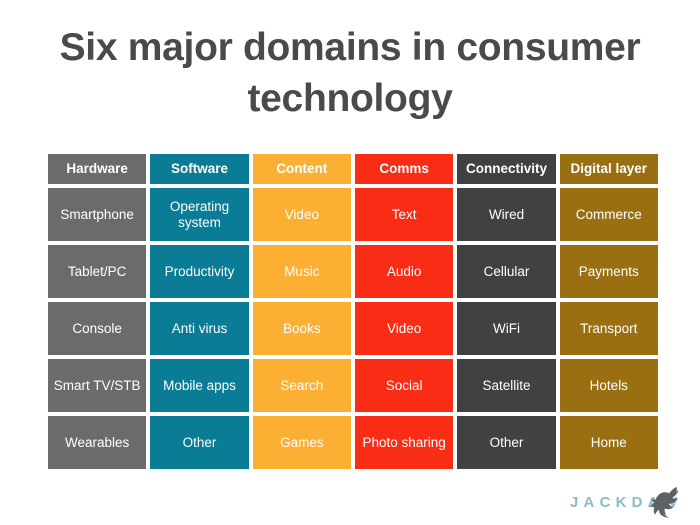 The width and height of the screenshot is (700, 525). Describe the element at coordinates (97, 442) in the screenshot. I see `matrix-cell: Wearables` at that location.